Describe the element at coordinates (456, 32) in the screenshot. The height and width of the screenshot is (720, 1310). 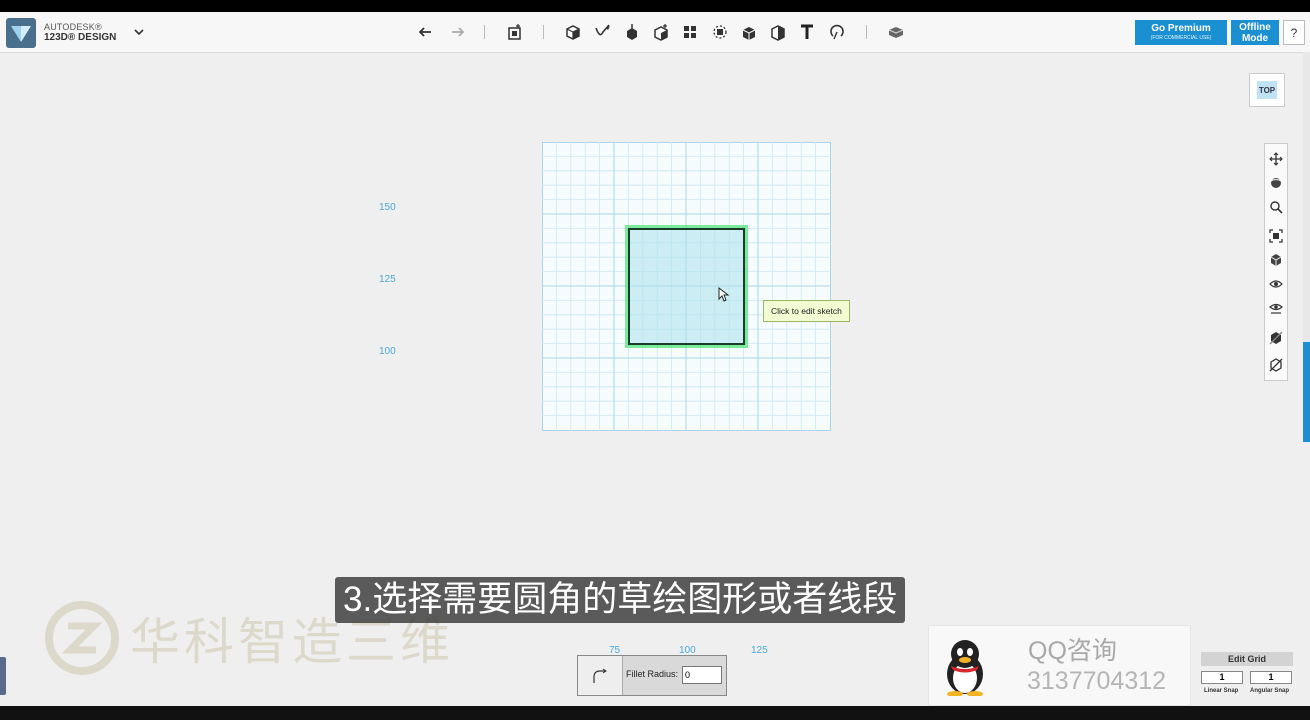
I see `redo-icon` at that location.